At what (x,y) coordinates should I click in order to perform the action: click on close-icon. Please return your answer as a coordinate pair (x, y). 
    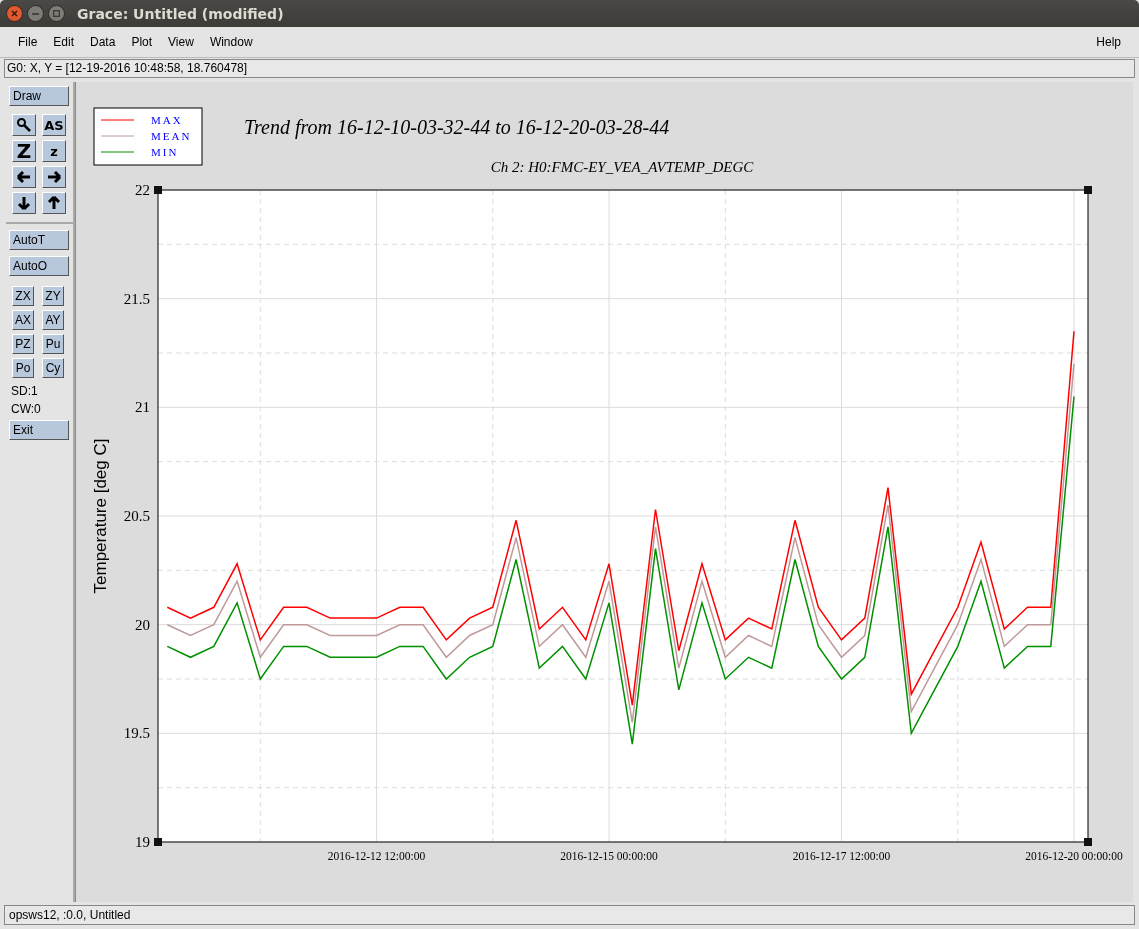
    Looking at the image, I should click on (14, 13).